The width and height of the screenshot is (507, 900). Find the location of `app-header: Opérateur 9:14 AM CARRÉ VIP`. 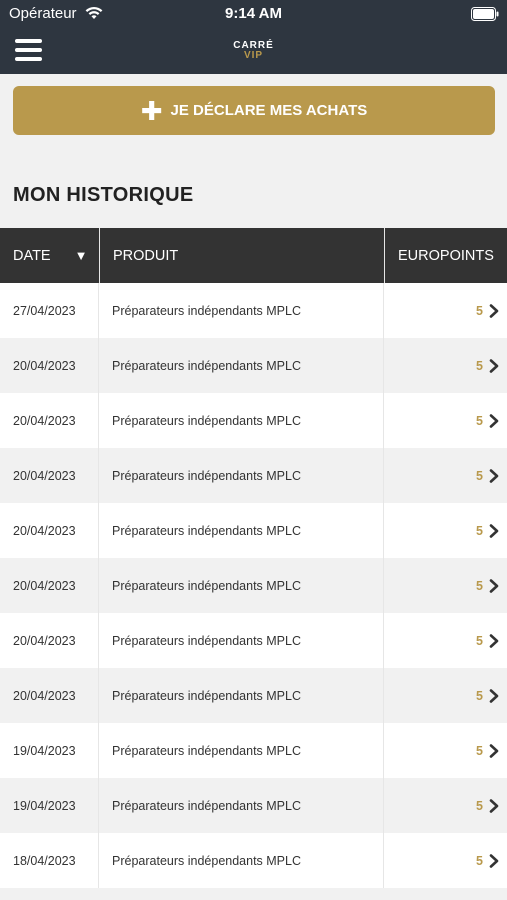

app-header: Opérateur 9:14 AM CARRÉ VIP is located at coordinates (253, 37).